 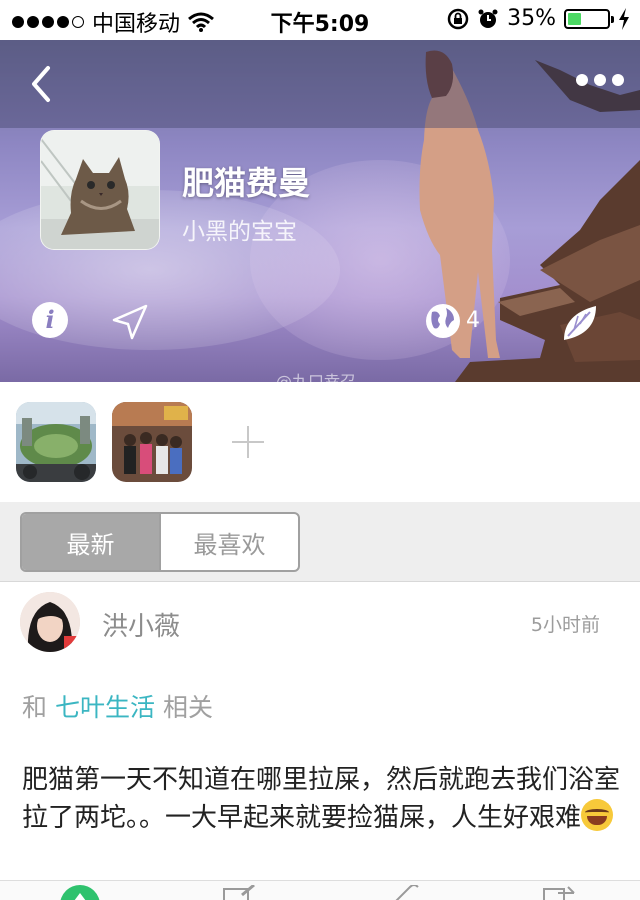 I want to click on more-icon, so click(x=600, y=80).